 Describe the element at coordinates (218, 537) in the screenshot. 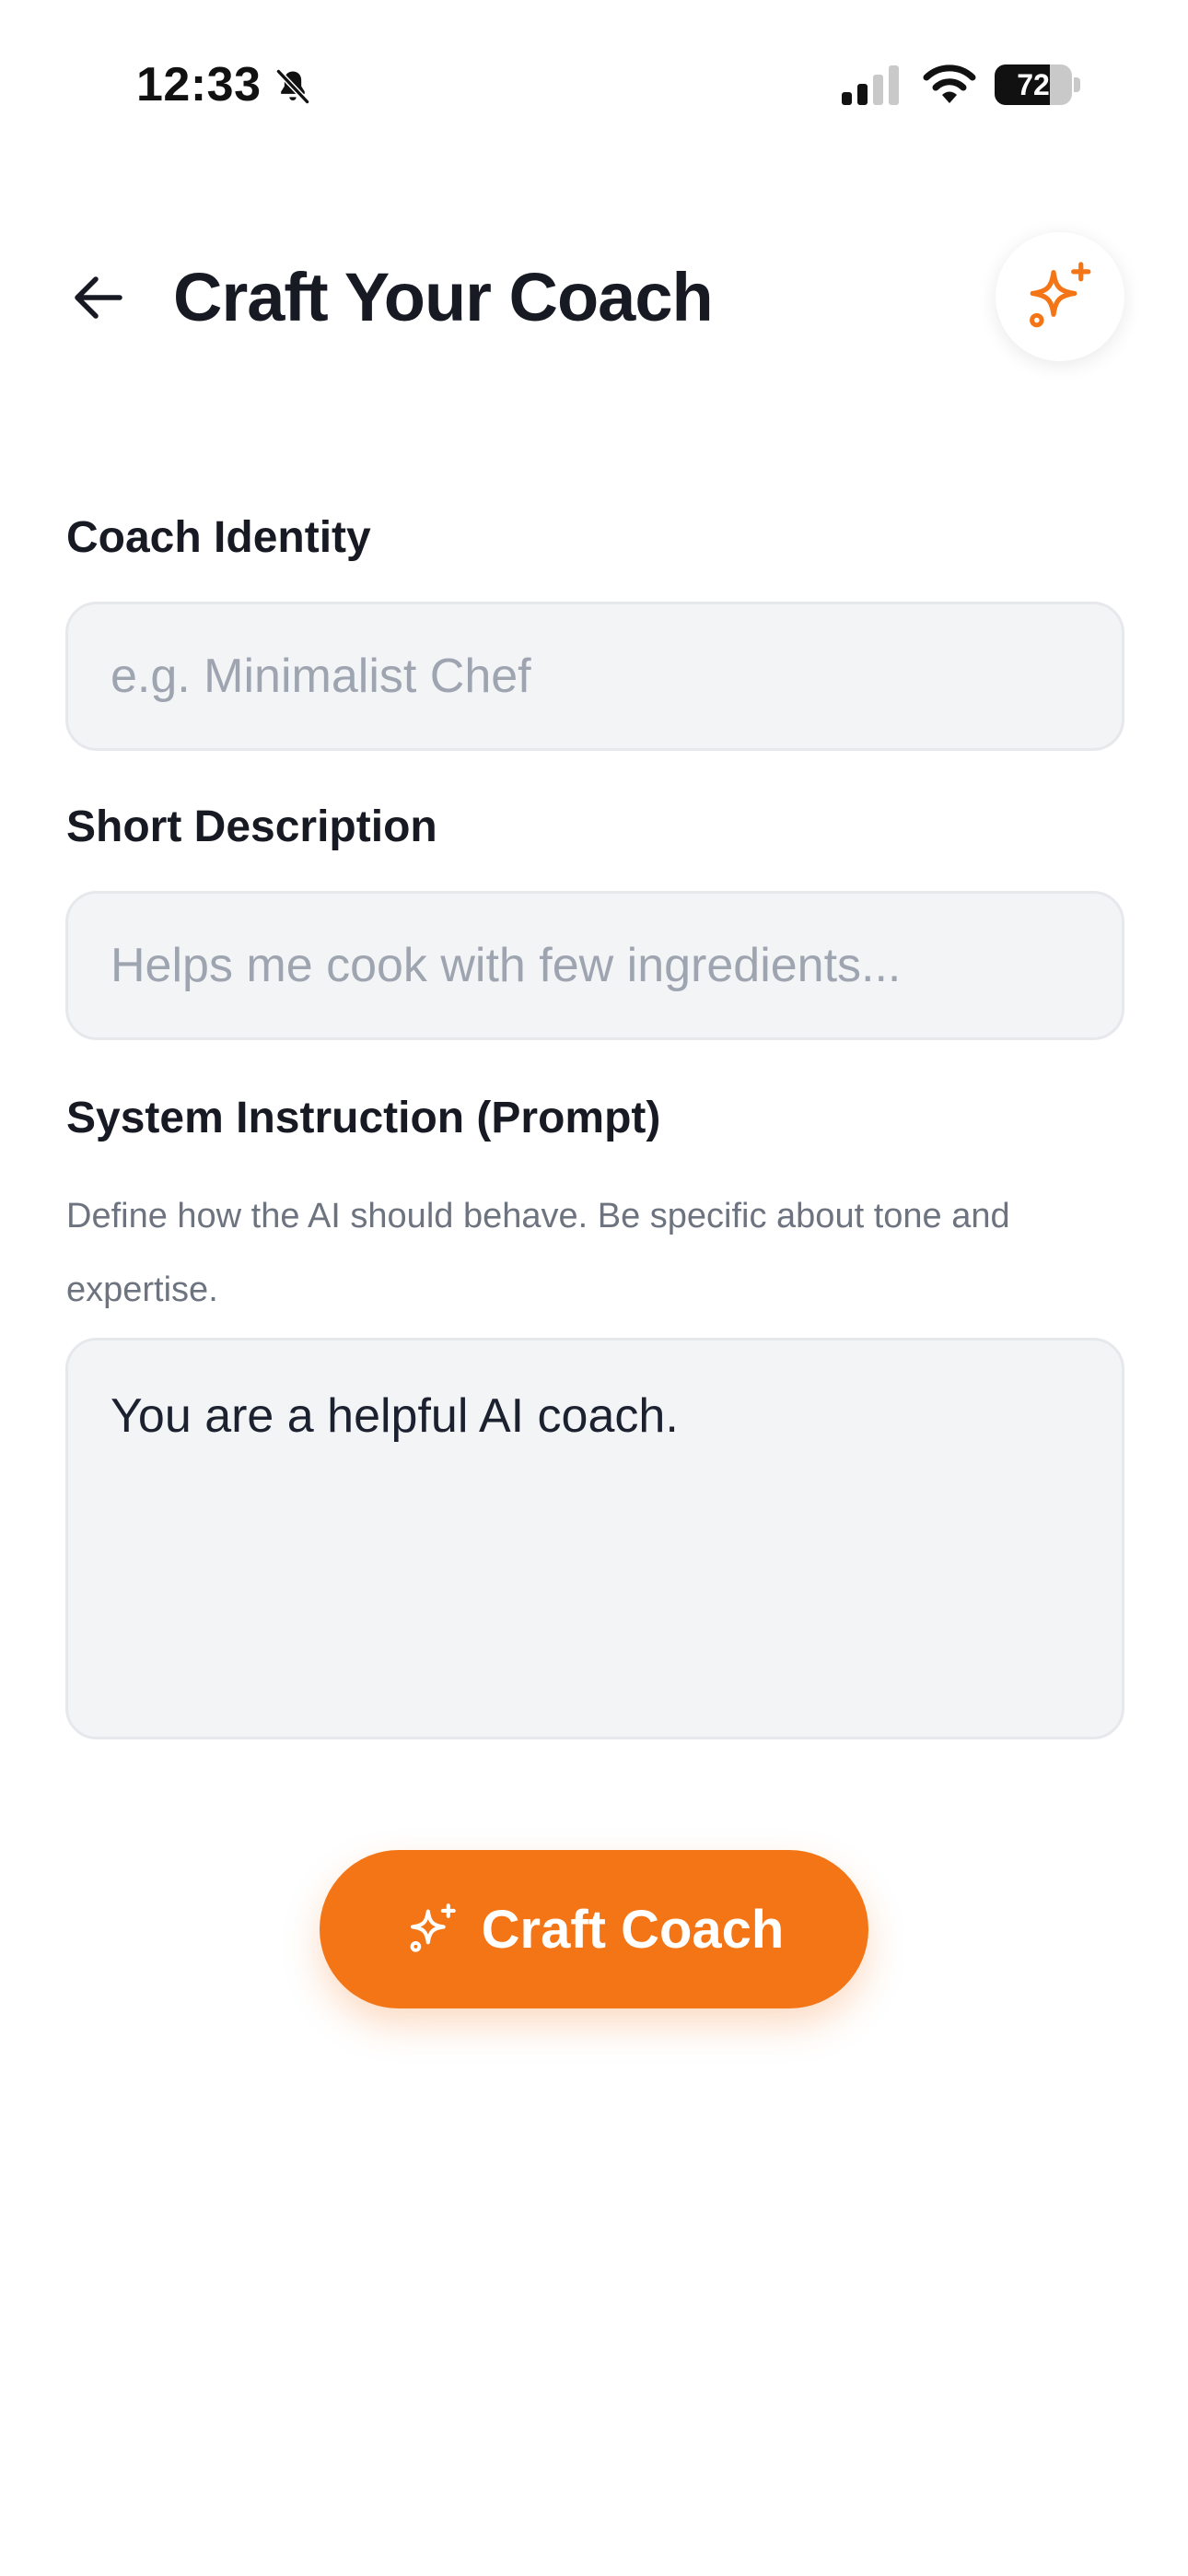

I see `coach-identity-label: Coach Identity` at that location.